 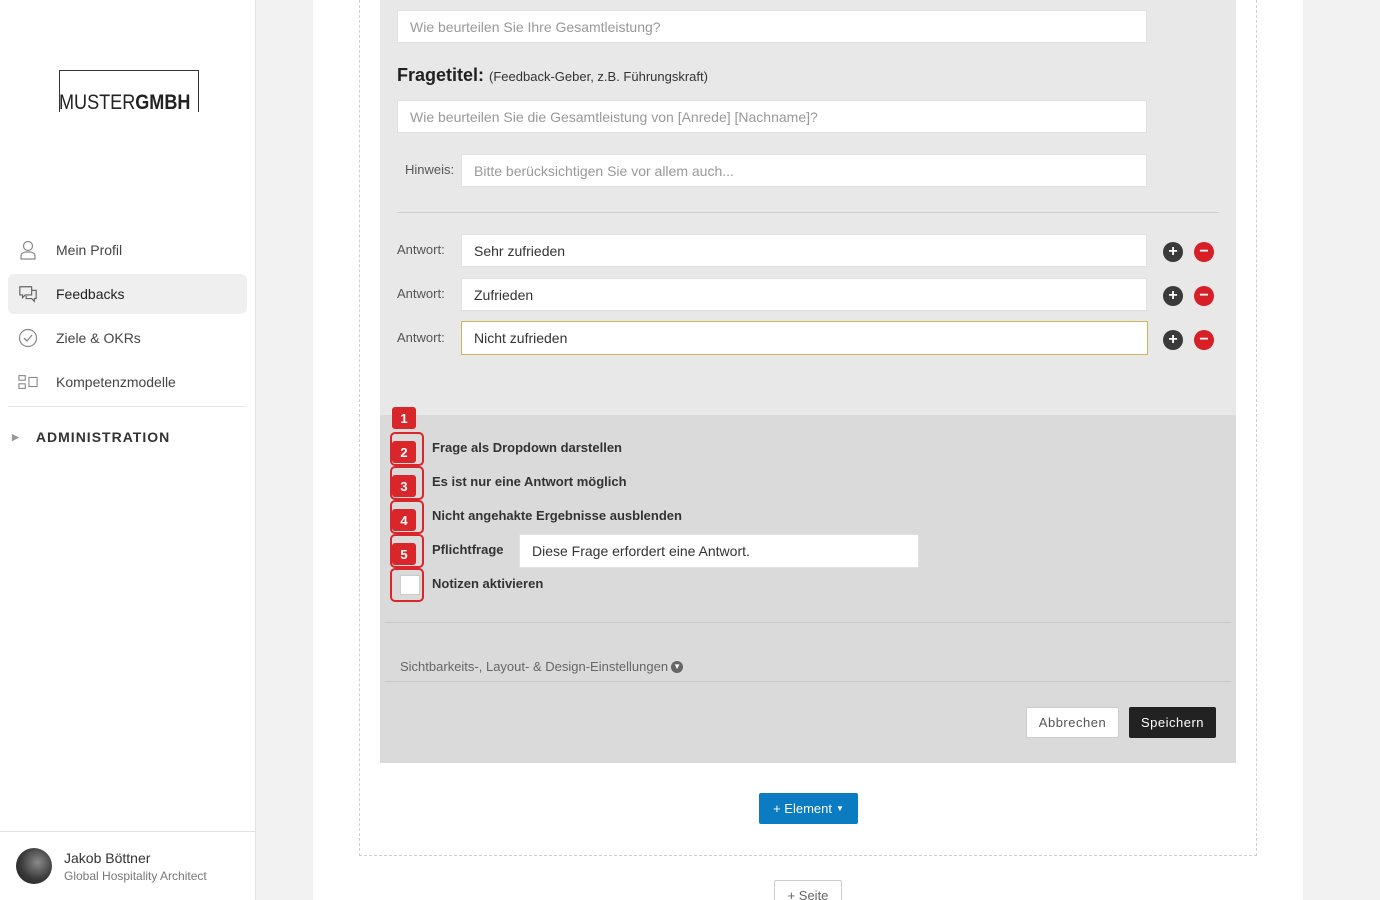 I want to click on company-logo: MUSTERGMBH, so click(x=129, y=91).